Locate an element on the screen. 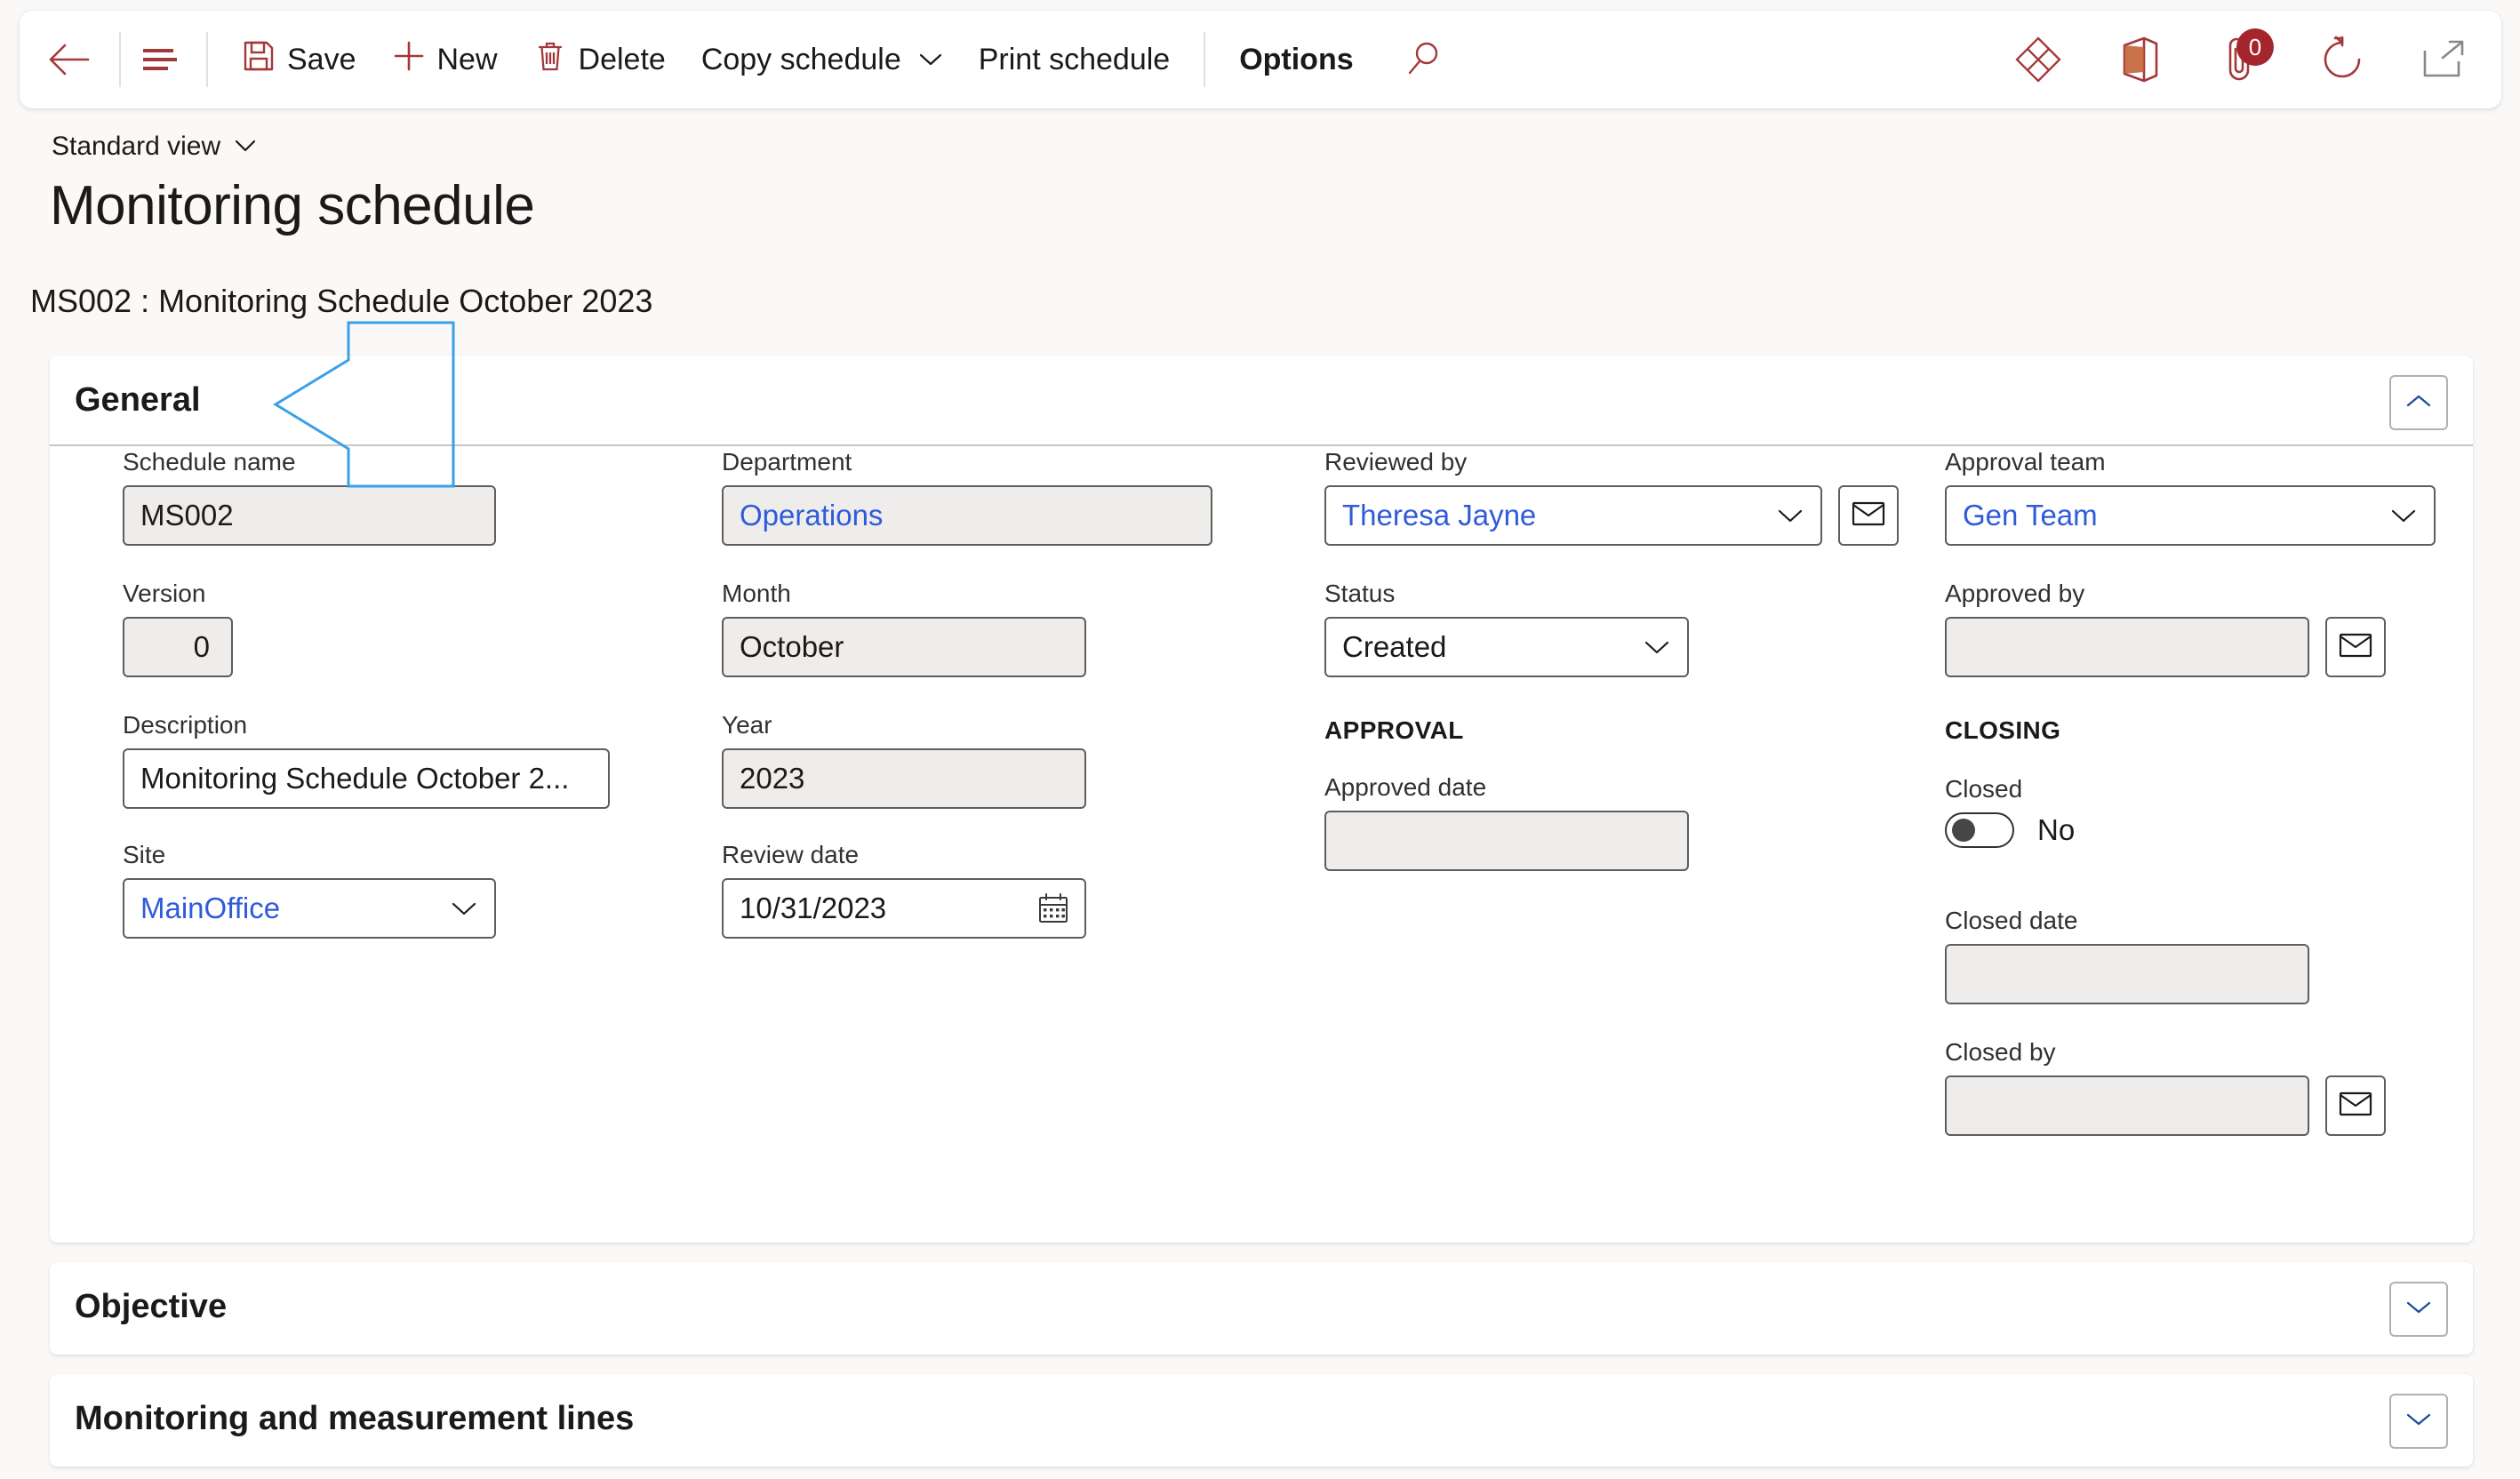  closed-date-input is located at coordinates (2127, 974).